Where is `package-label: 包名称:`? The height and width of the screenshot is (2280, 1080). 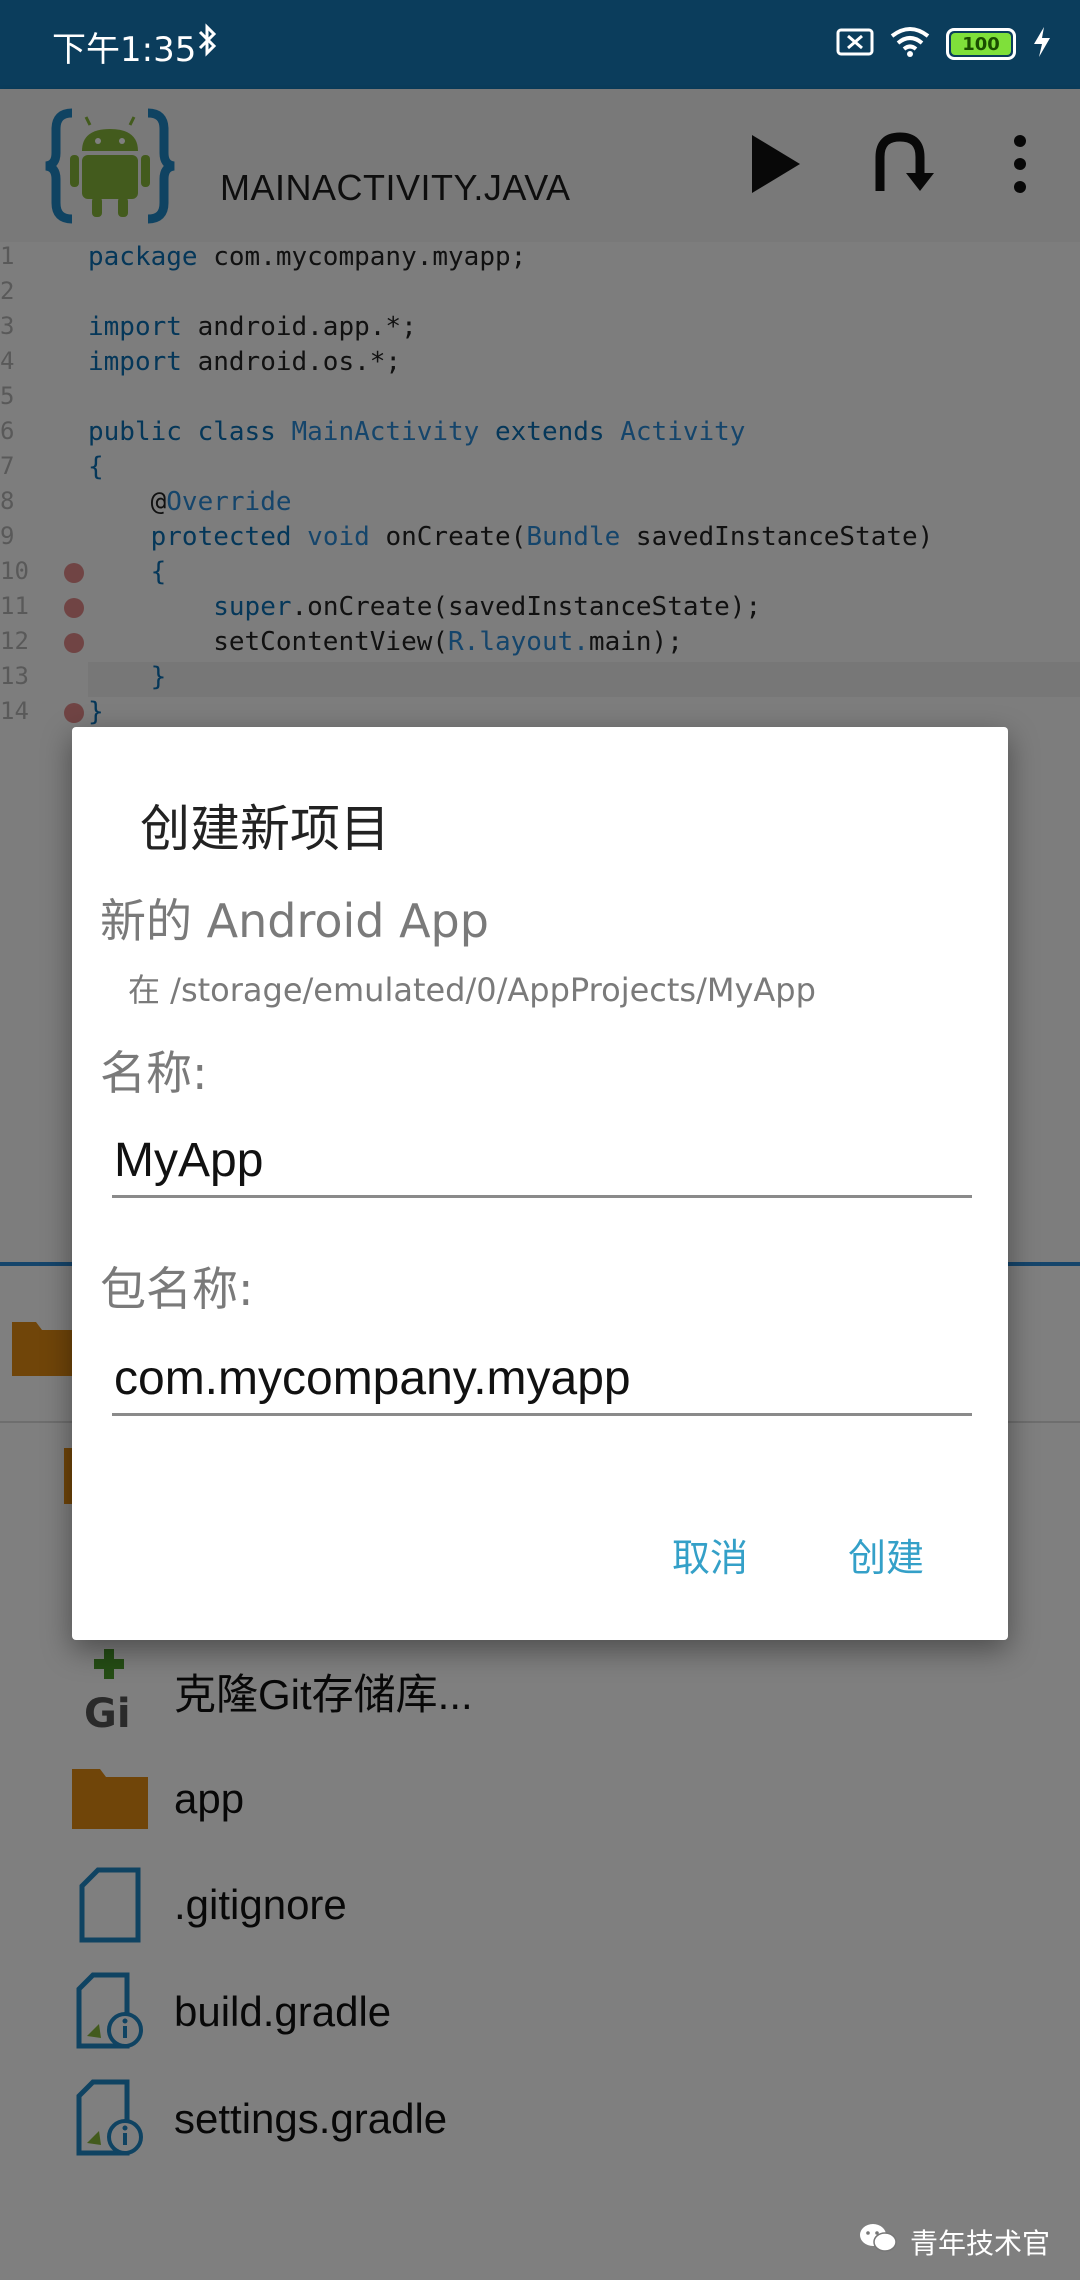 package-label: 包名称: is located at coordinates (177, 1289).